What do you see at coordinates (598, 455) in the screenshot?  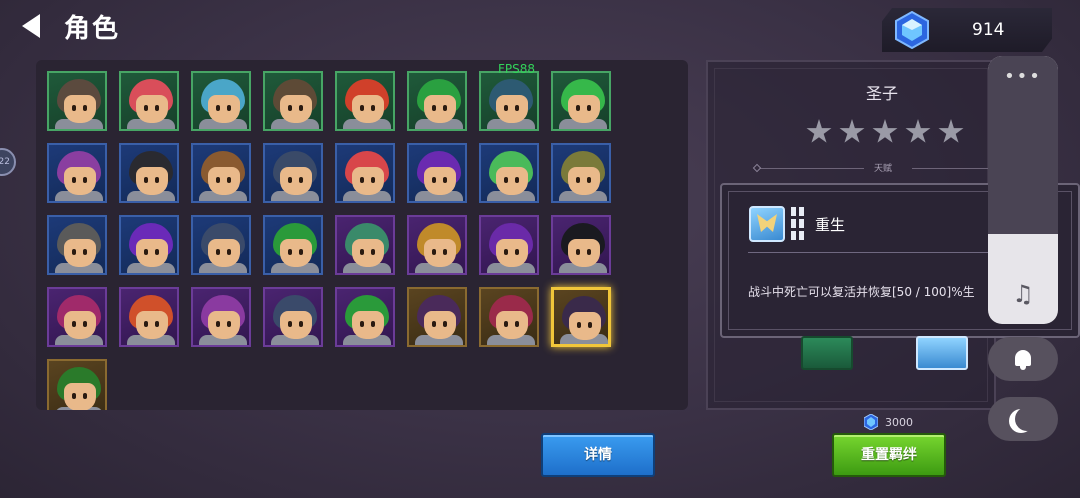 I see `details-button: 详情` at bounding box center [598, 455].